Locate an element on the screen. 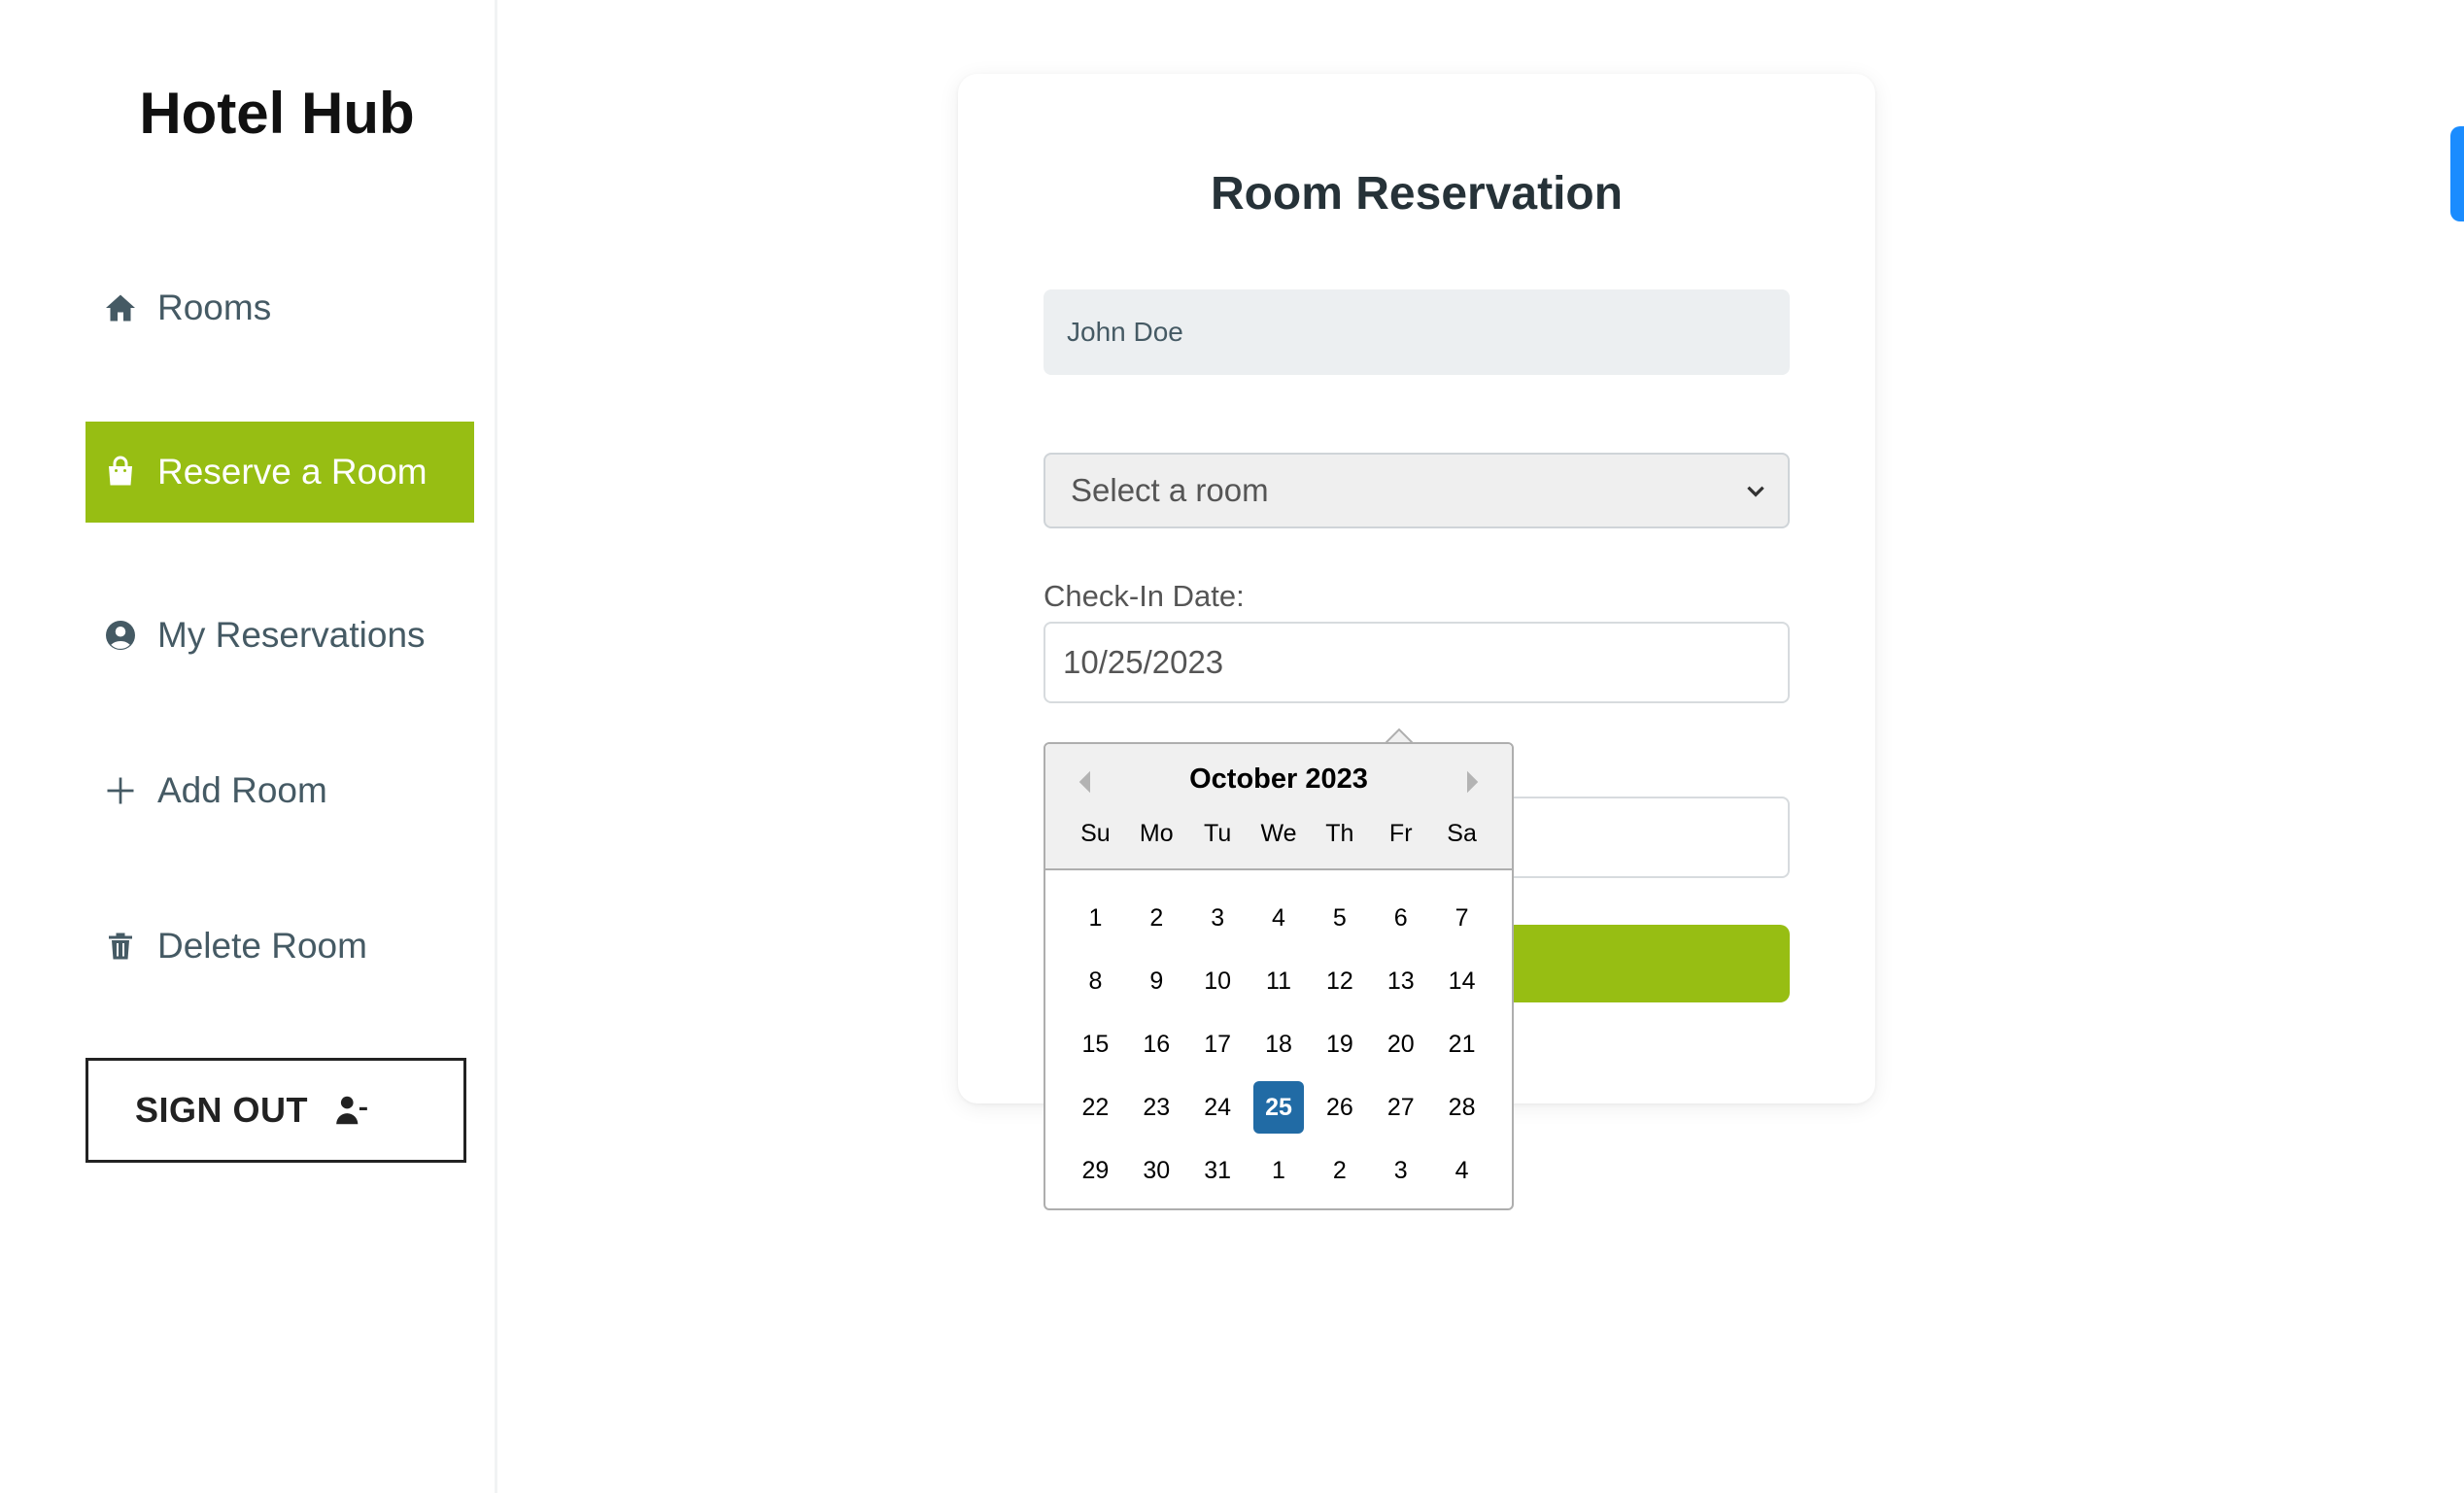 The width and height of the screenshot is (2464, 1493). sidebar-item-label: Reserve a Room is located at coordinates (292, 472).